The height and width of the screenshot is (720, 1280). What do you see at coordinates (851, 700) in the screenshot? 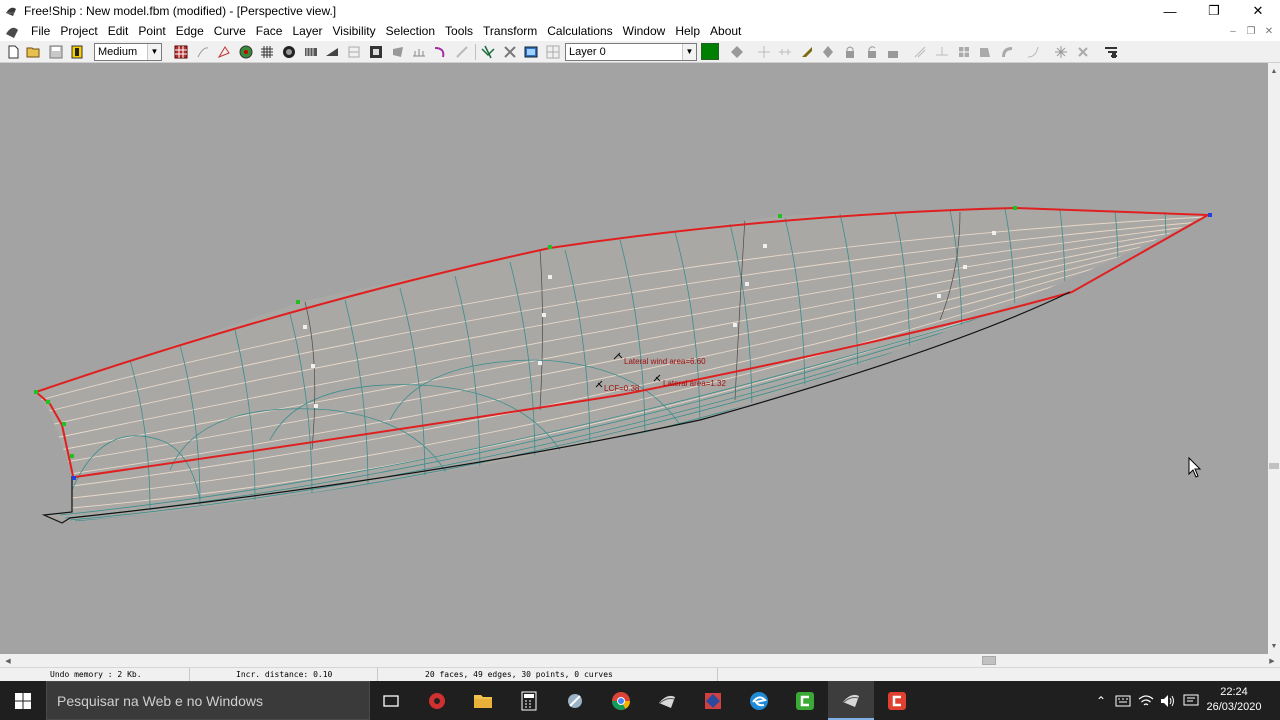
I see `taskbar-app-freeship-active` at bounding box center [851, 700].